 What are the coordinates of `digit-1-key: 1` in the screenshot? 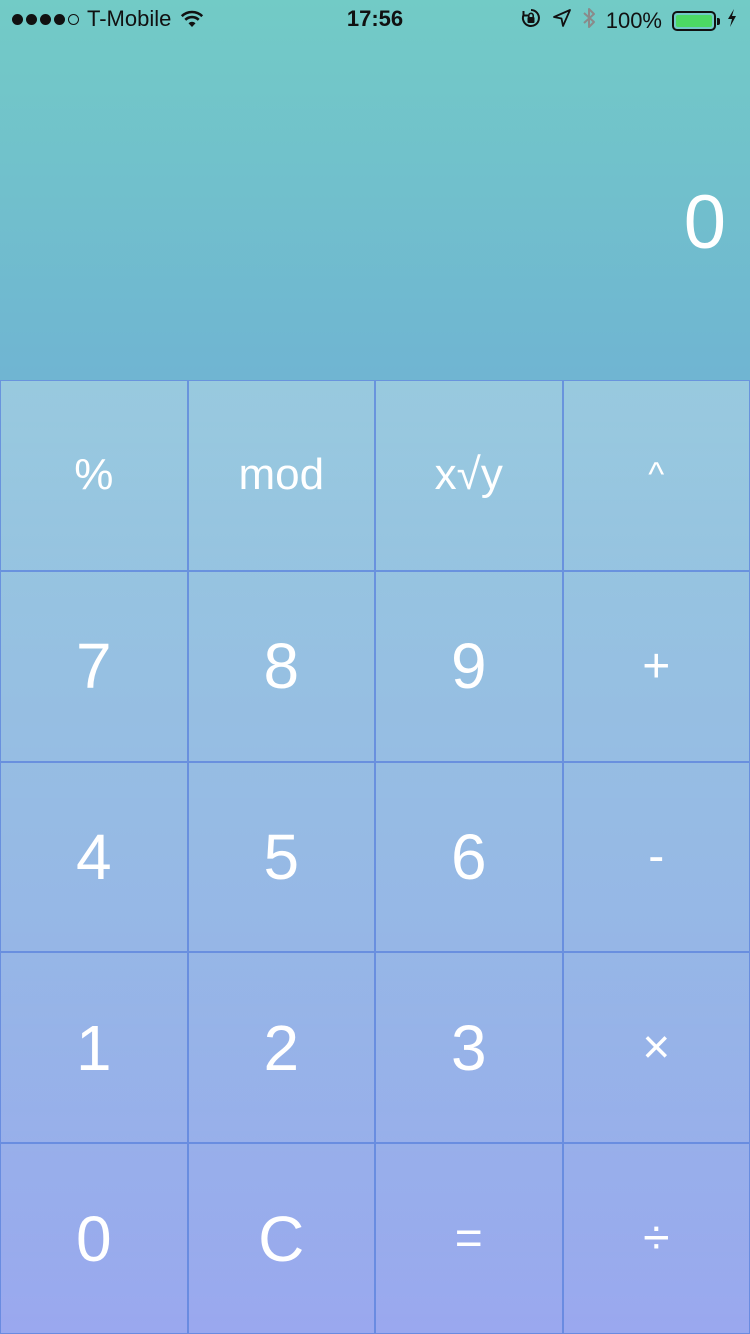 It's located at (94, 1048).